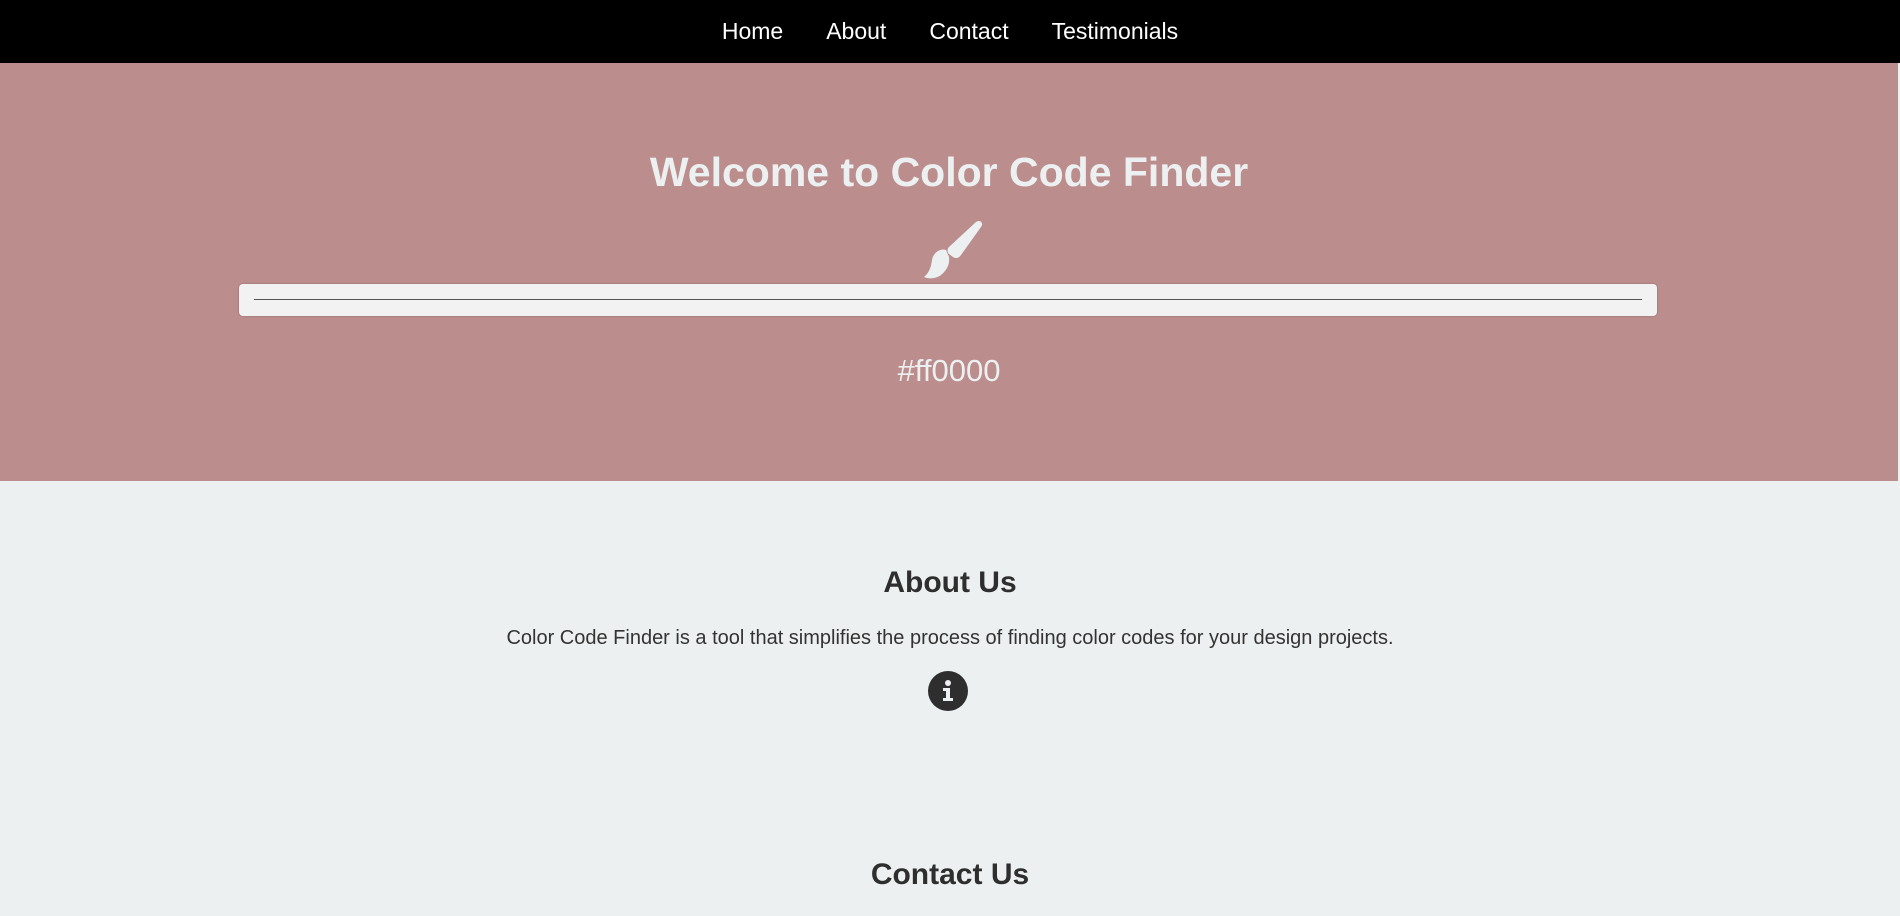 The height and width of the screenshot is (916, 1900). Describe the element at coordinates (950, 582) in the screenshot. I see `about-title: About Us` at that location.